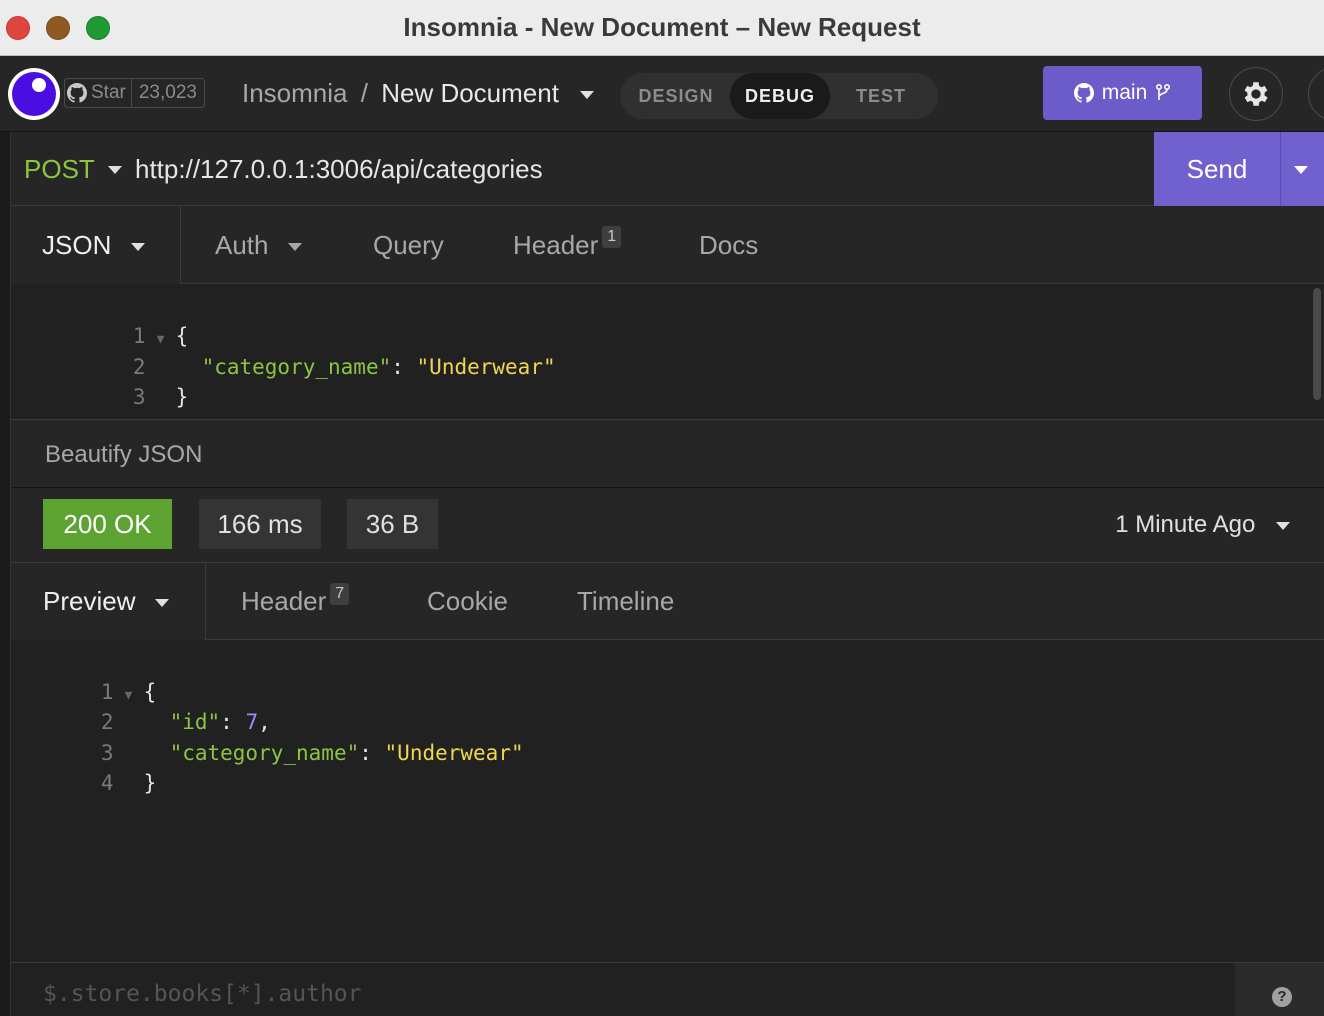 The height and width of the screenshot is (1016, 1324). What do you see at coordinates (728, 245) in the screenshot?
I see `tab-docs: Docs` at bounding box center [728, 245].